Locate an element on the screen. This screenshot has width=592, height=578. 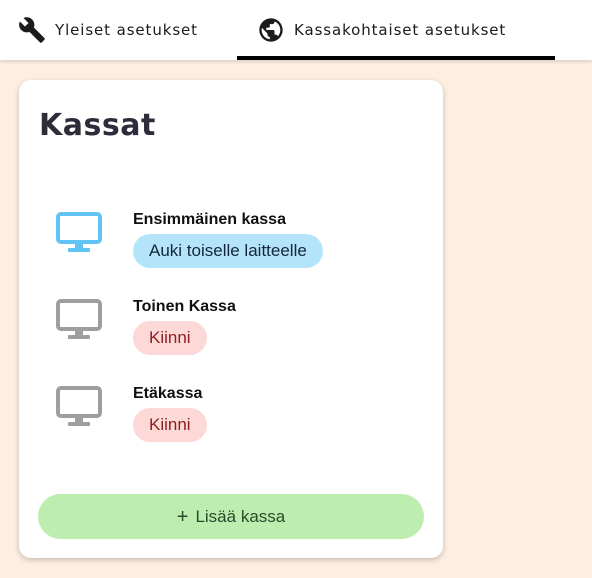
active-tab-indicator is located at coordinates (396, 58).